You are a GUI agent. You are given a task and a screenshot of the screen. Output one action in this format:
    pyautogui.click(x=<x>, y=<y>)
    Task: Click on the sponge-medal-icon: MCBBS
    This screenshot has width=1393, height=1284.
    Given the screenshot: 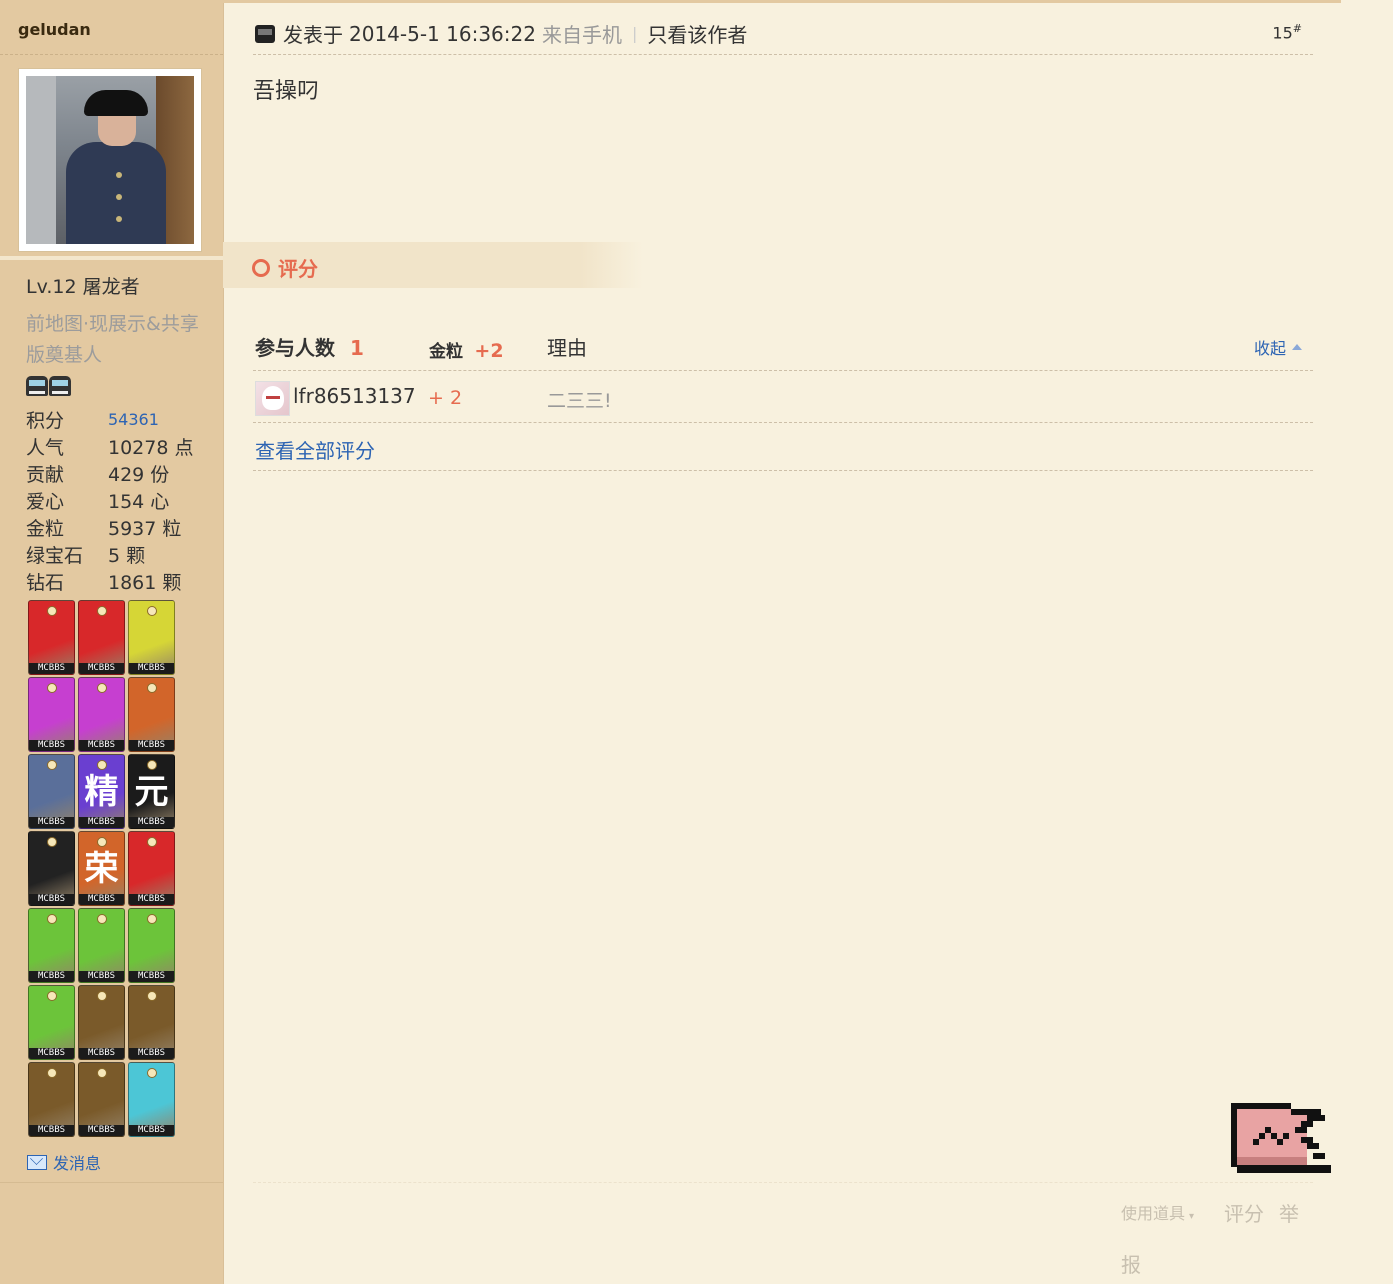 What is the action you would take?
    pyautogui.click(x=101, y=945)
    